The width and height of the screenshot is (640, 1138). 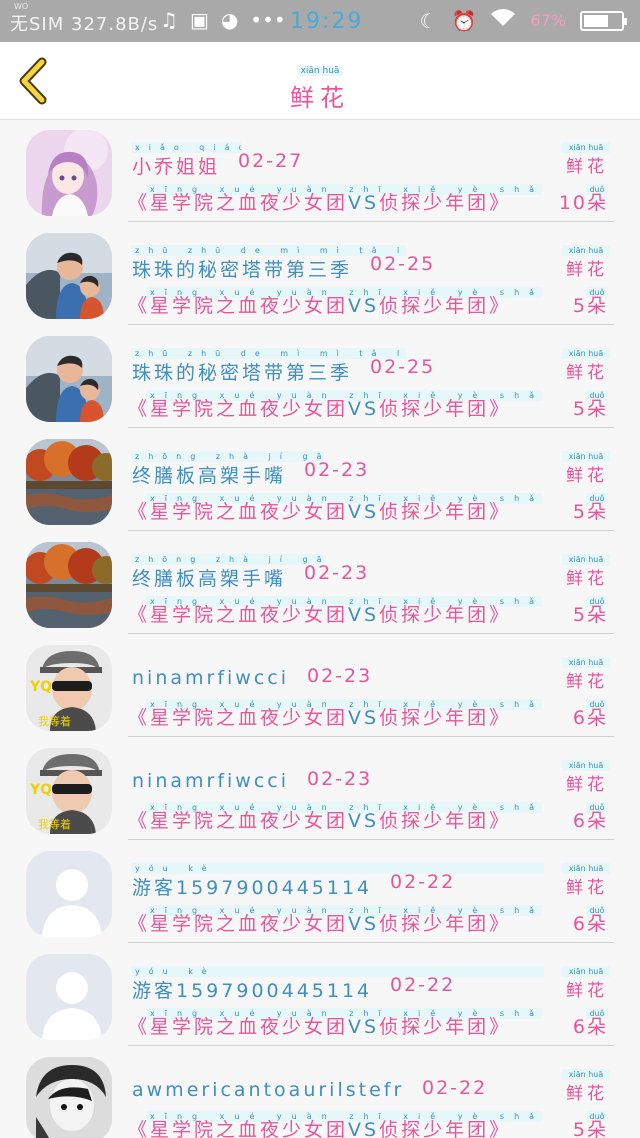 What do you see at coordinates (268, 20) in the screenshot?
I see `more-dots-icon: •••` at bounding box center [268, 20].